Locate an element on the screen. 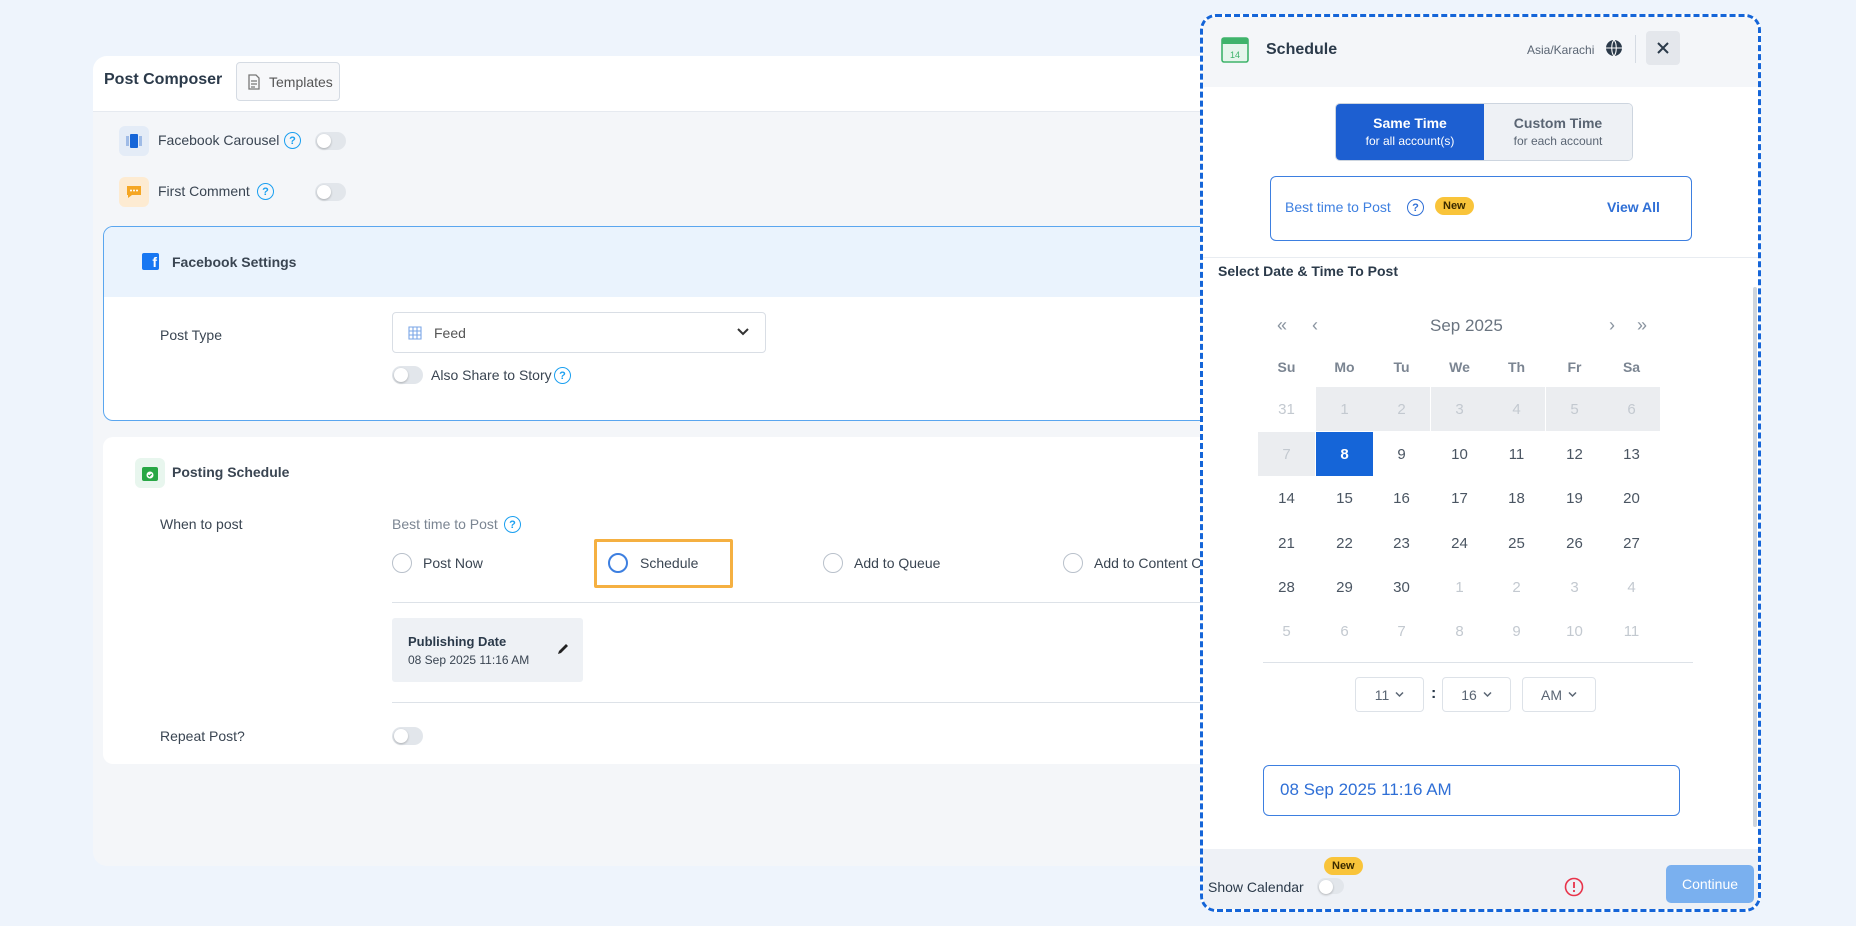 This screenshot has height=926, width=1856. hour-select: 11 is located at coordinates (1389, 694).